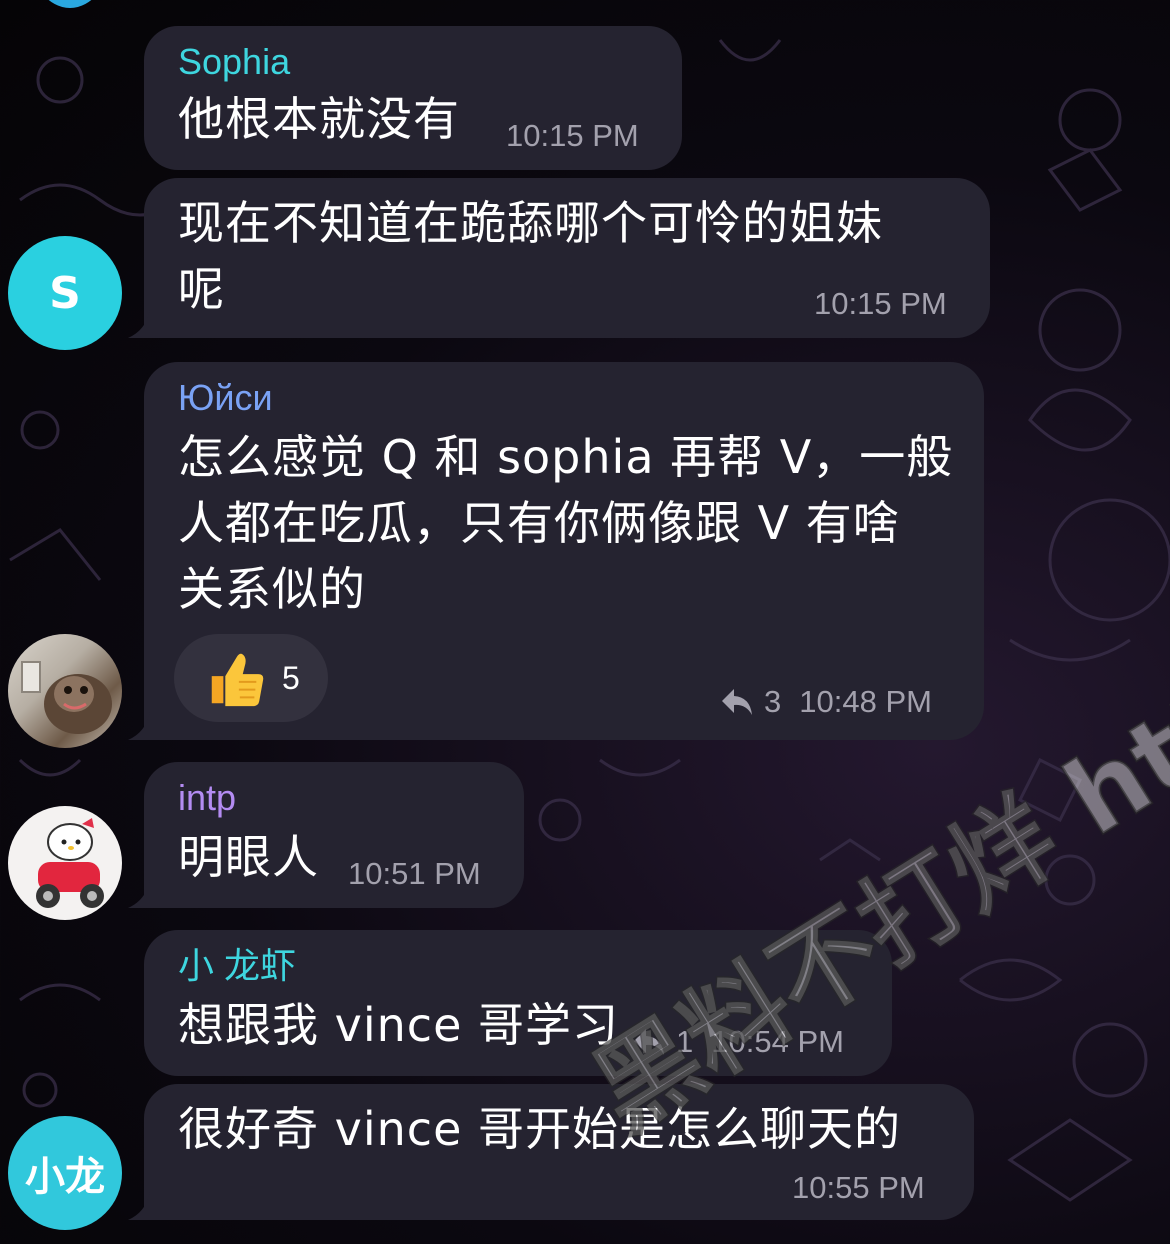 Image resolution: width=1170 pixels, height=1244 pixels. What do you see at coordinates (248, 857) in the screenshot?
I see `message-text: 明眼人` at bounding box center [248, 857].